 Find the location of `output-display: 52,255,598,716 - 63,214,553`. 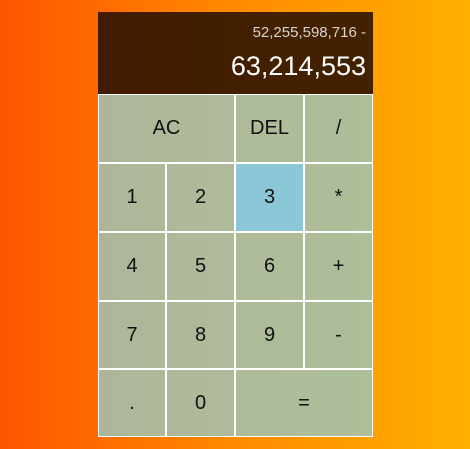

output-display: 52,255,598,716 - 63,214,553 is located at coordinates (235, 53).